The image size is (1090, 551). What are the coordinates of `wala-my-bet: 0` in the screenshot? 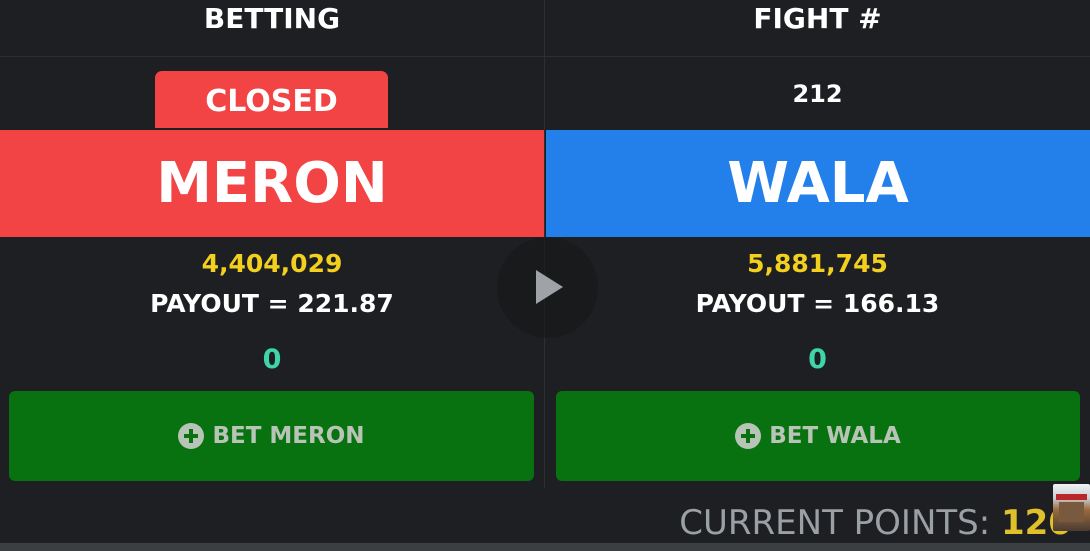 It's located at (817, 359).